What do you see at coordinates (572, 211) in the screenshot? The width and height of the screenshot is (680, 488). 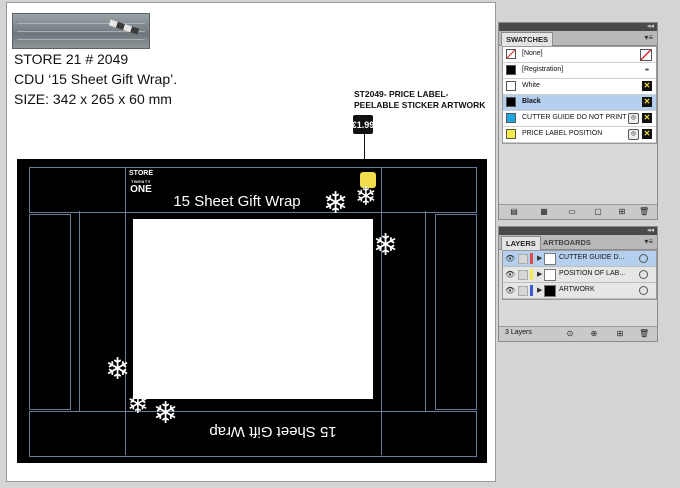 I see `swatch-options-button: ▭` at bounding box center [572, 211].